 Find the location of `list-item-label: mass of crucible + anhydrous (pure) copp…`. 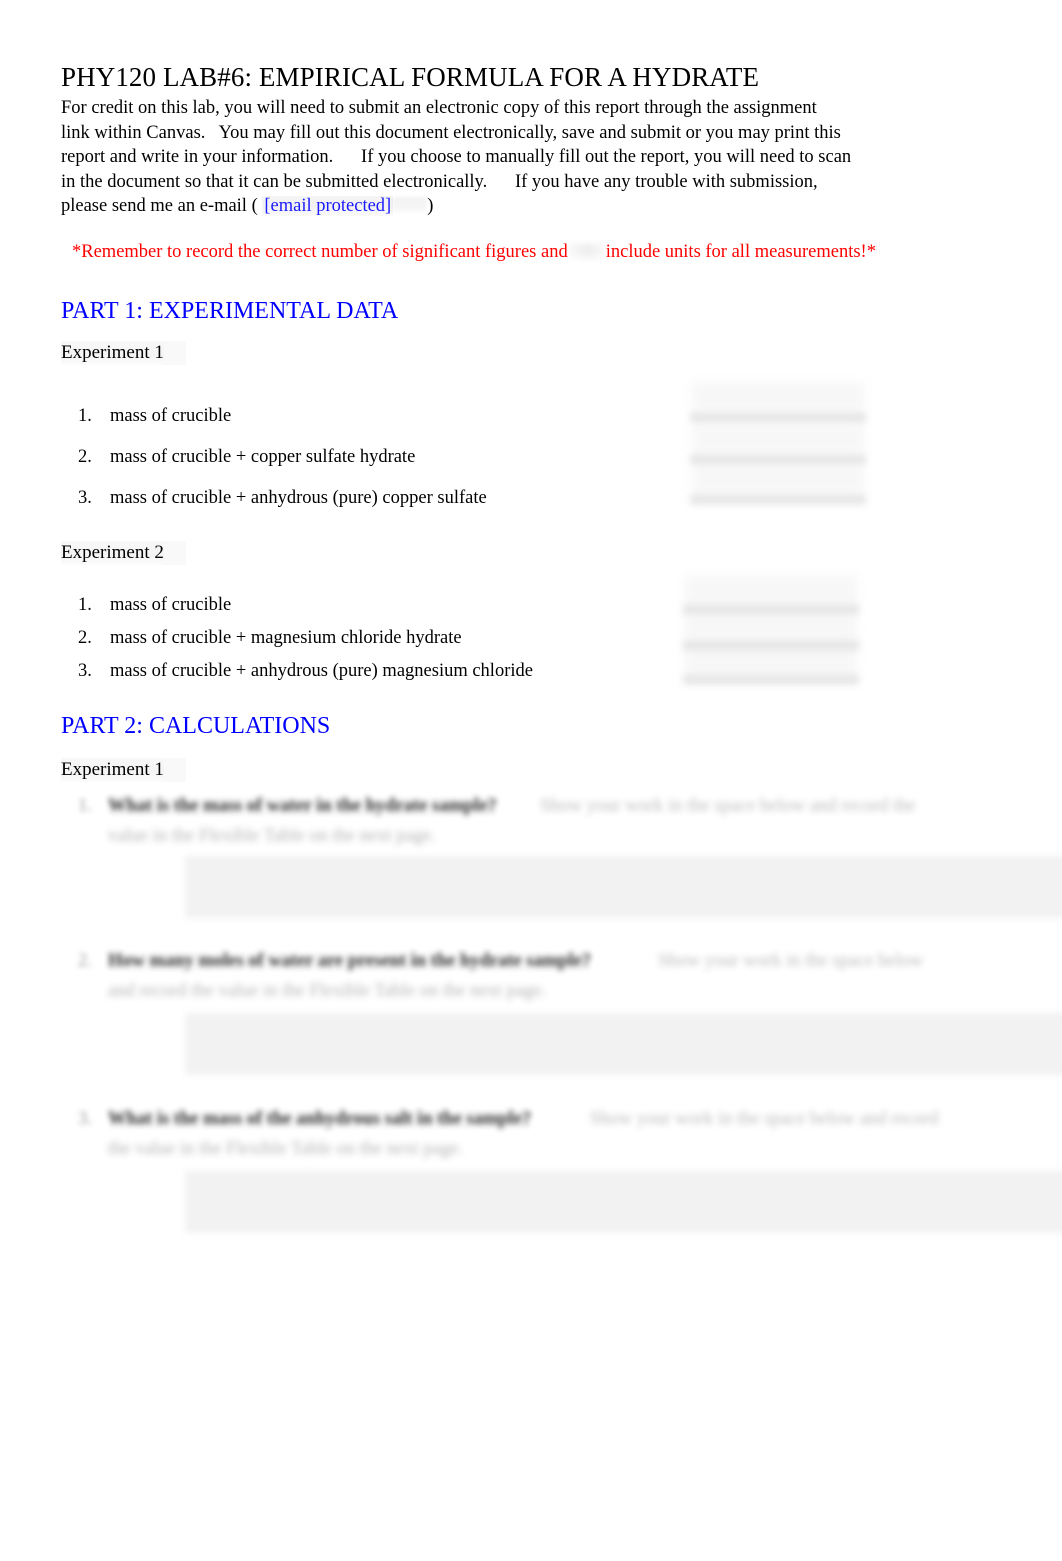

list-item-label: mass of crucible + anhydrous (pure) copp… is located at coordinates (298, 498).